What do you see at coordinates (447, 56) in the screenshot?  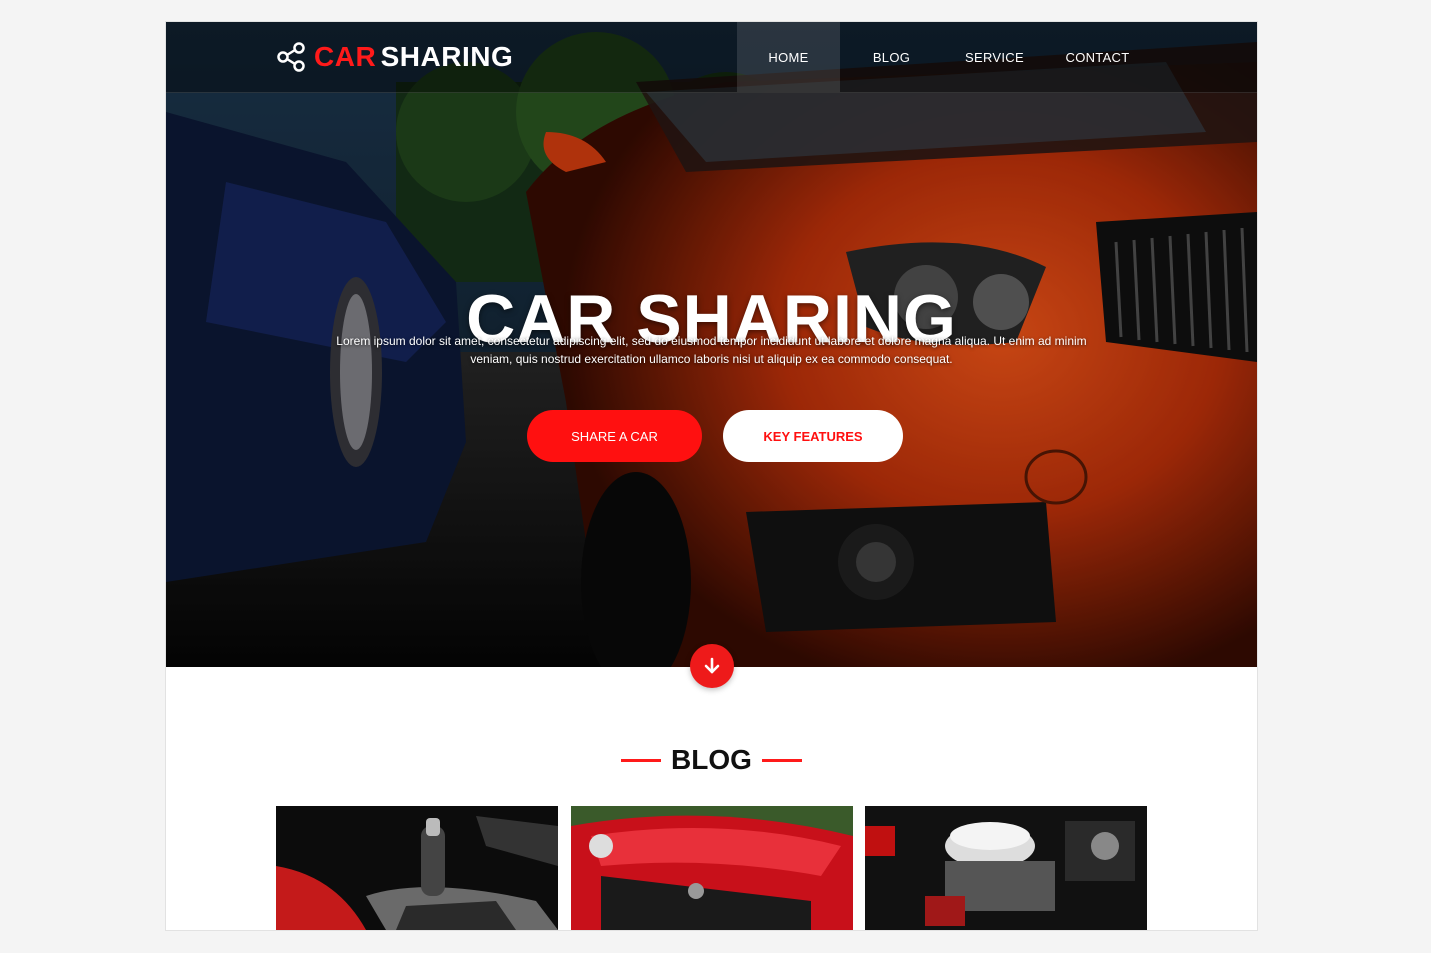 I see `brand-name-rest: SHARING` at bounding box center [447, 56].